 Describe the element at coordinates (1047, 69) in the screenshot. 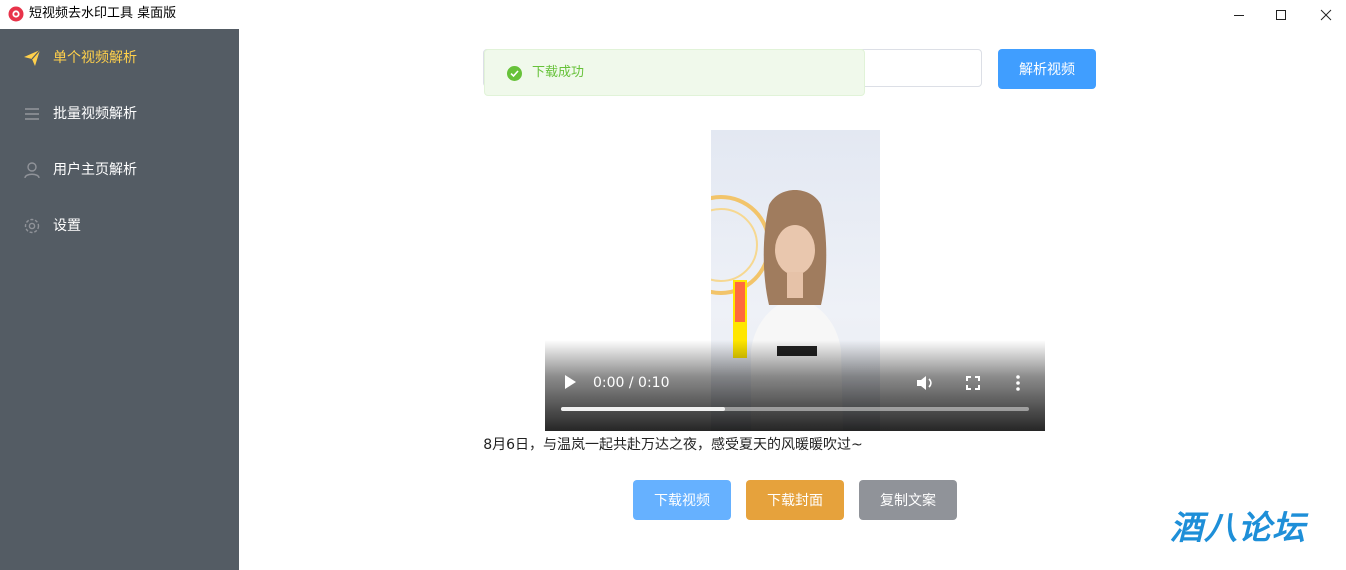

I see `parse-video-button: 解析视频` at that location.